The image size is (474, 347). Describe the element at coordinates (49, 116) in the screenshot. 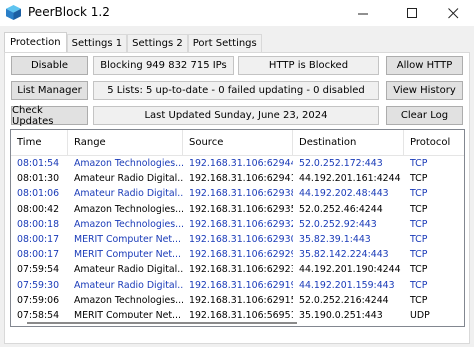

I see `check-updates-button: Check Updates` at that location.